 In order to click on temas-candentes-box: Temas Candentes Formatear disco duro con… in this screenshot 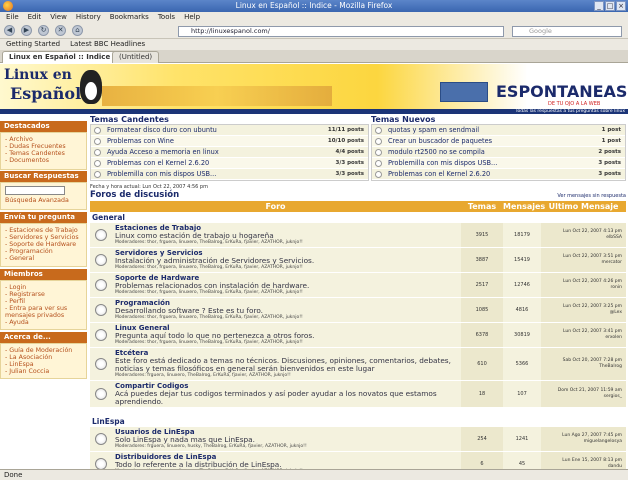, I will do `click(229, 148)`.